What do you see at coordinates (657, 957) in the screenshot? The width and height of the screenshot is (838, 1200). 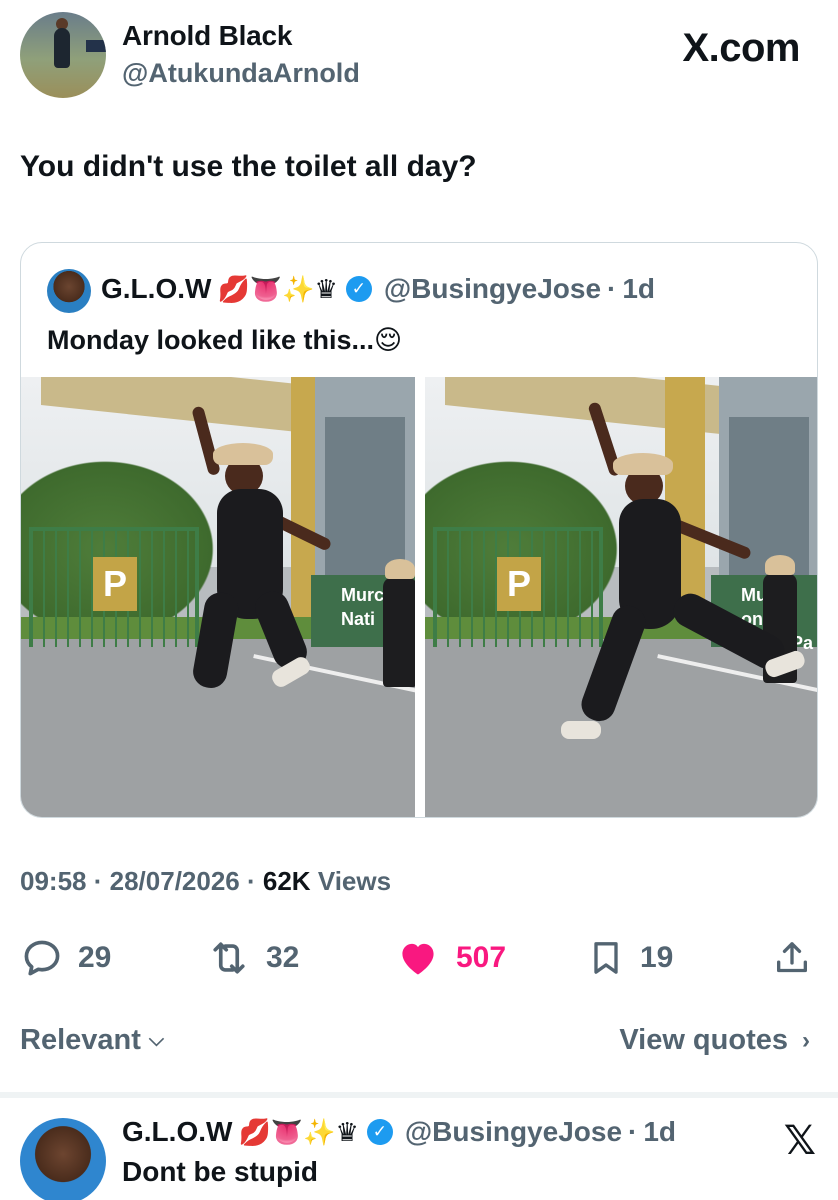 I see `bookmark-count: 19` at bounding box center [657, 957].